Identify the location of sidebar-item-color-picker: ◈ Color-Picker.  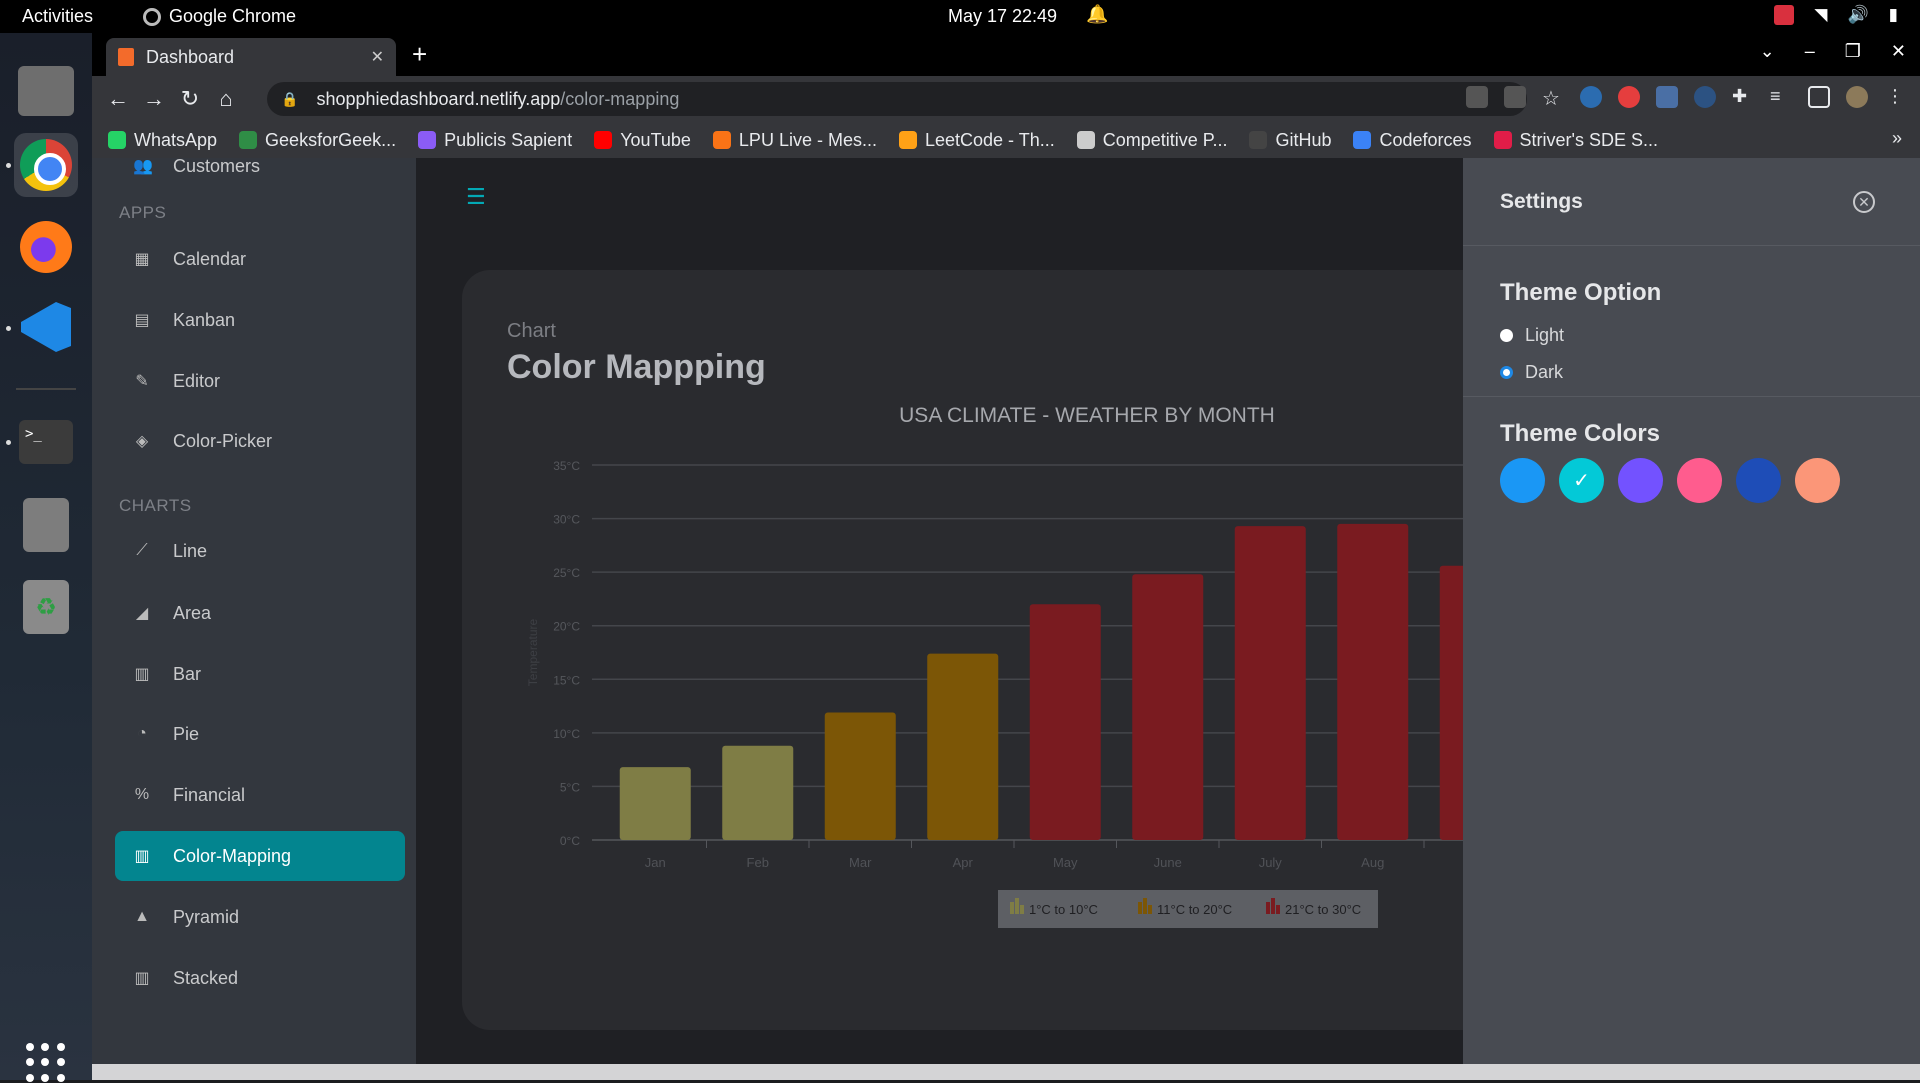
(260, 441).